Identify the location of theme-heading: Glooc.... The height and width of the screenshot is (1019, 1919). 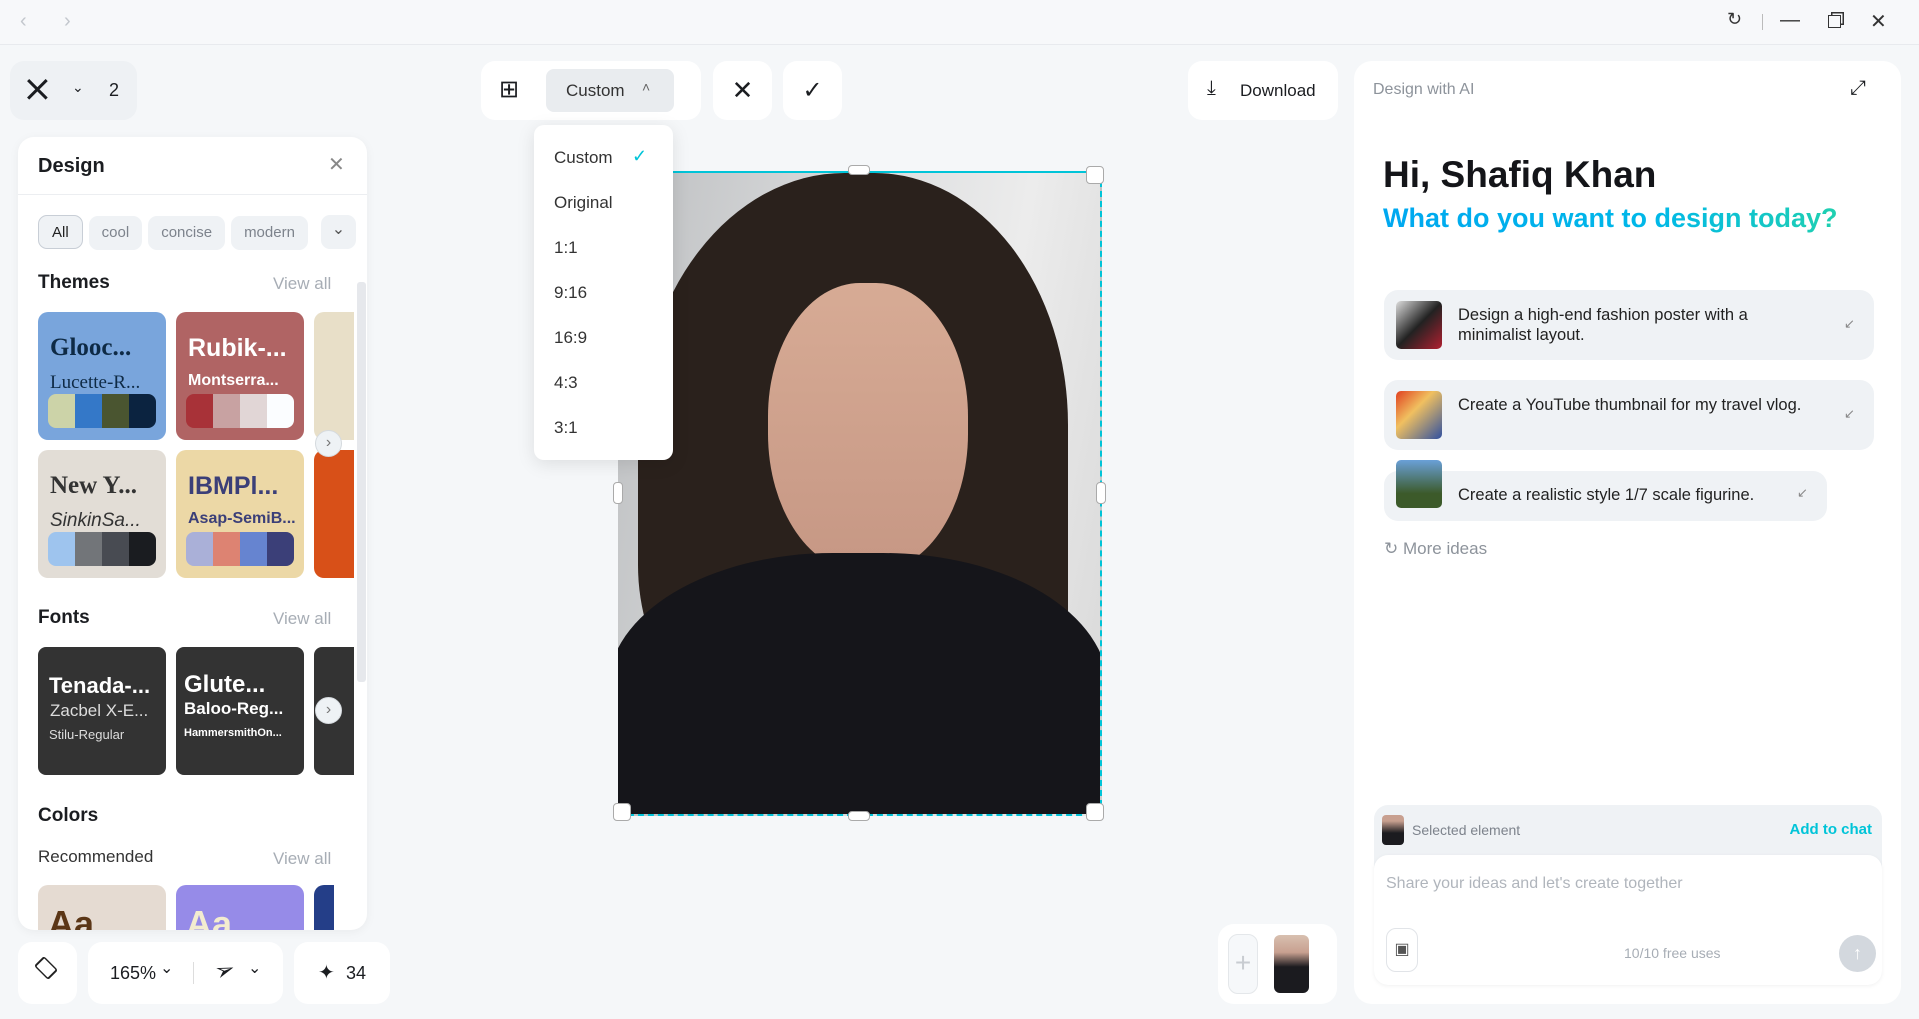
(91, 347).